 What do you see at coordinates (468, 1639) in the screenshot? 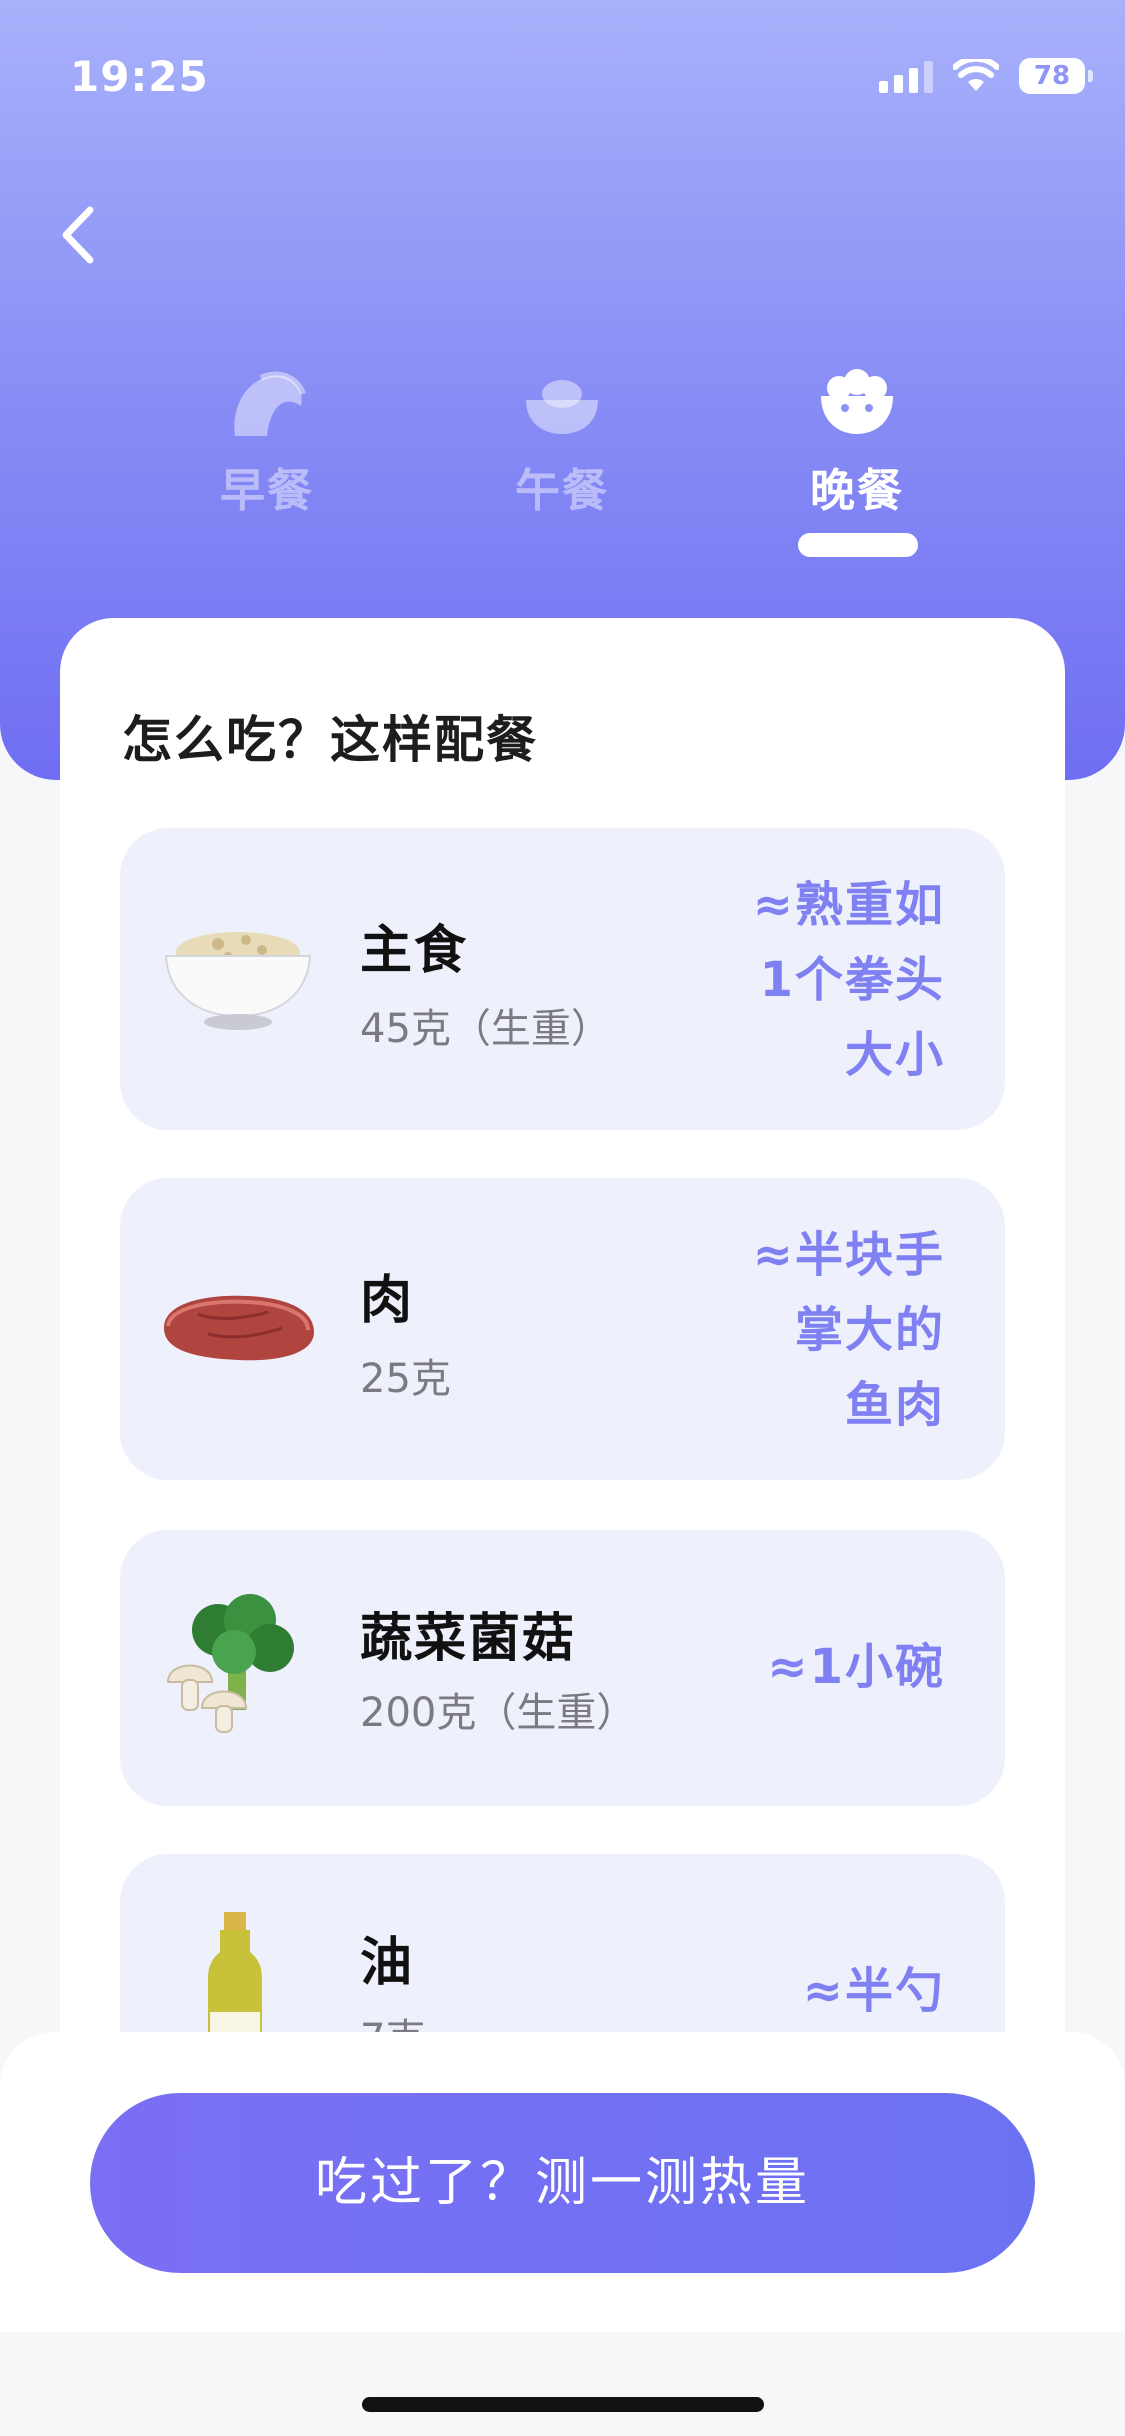
I see `food-name: 蔬菜菌菇` at bounding box center [468, 1639].